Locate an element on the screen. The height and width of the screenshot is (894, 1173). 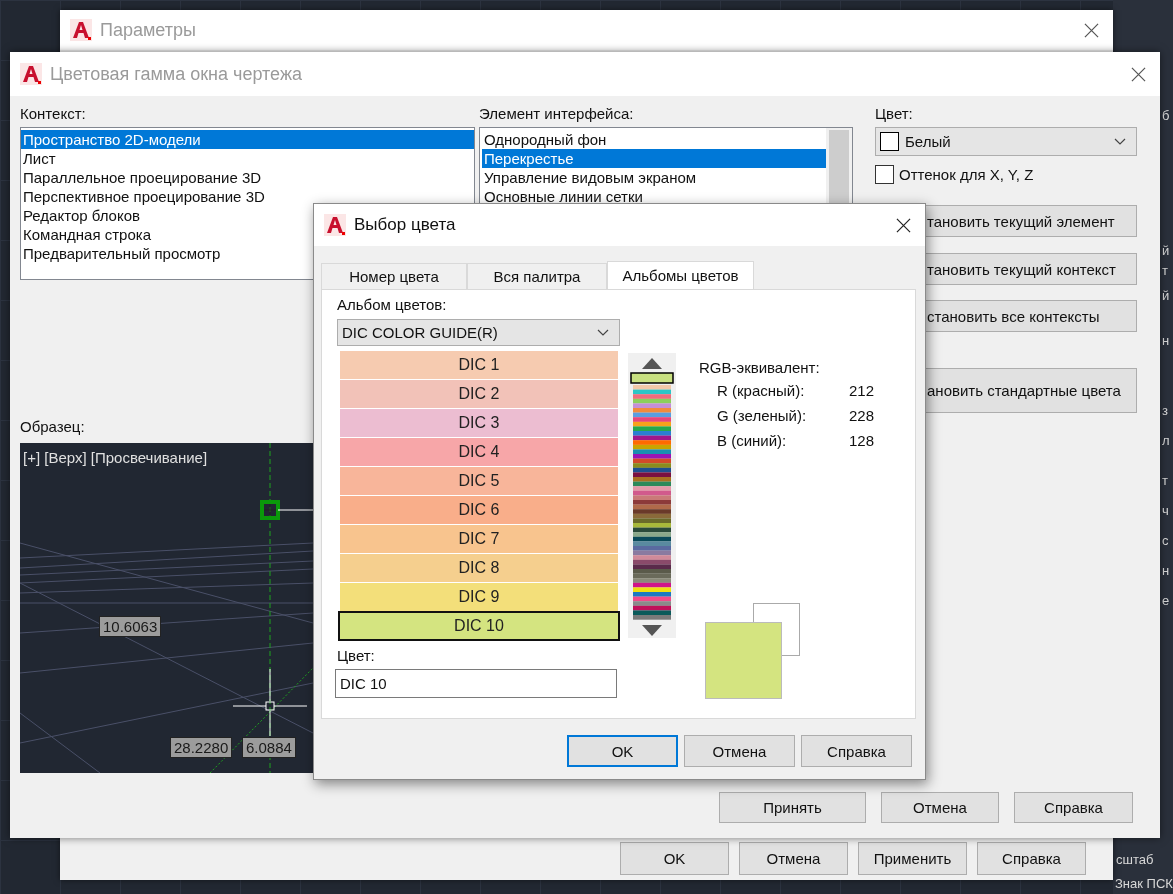
window-title: Параметры is located at coordinates (148, 30).